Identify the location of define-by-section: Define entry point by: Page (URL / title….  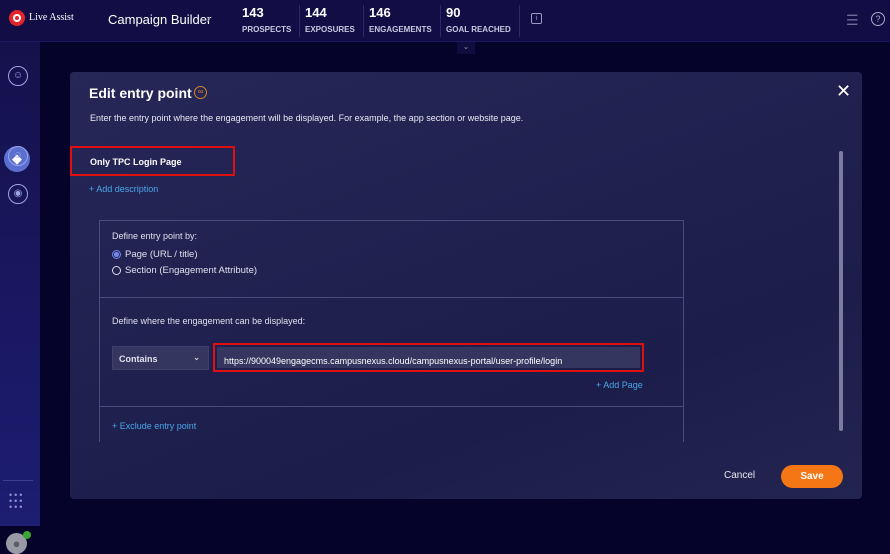
(391, 259).